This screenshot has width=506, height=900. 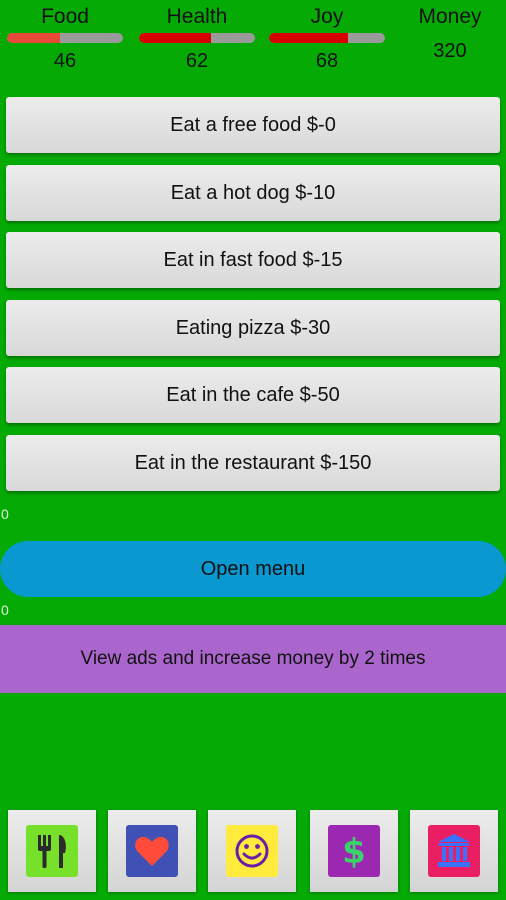 I want to click on stat-joy: Joy 68, so click(x=327, y=39).